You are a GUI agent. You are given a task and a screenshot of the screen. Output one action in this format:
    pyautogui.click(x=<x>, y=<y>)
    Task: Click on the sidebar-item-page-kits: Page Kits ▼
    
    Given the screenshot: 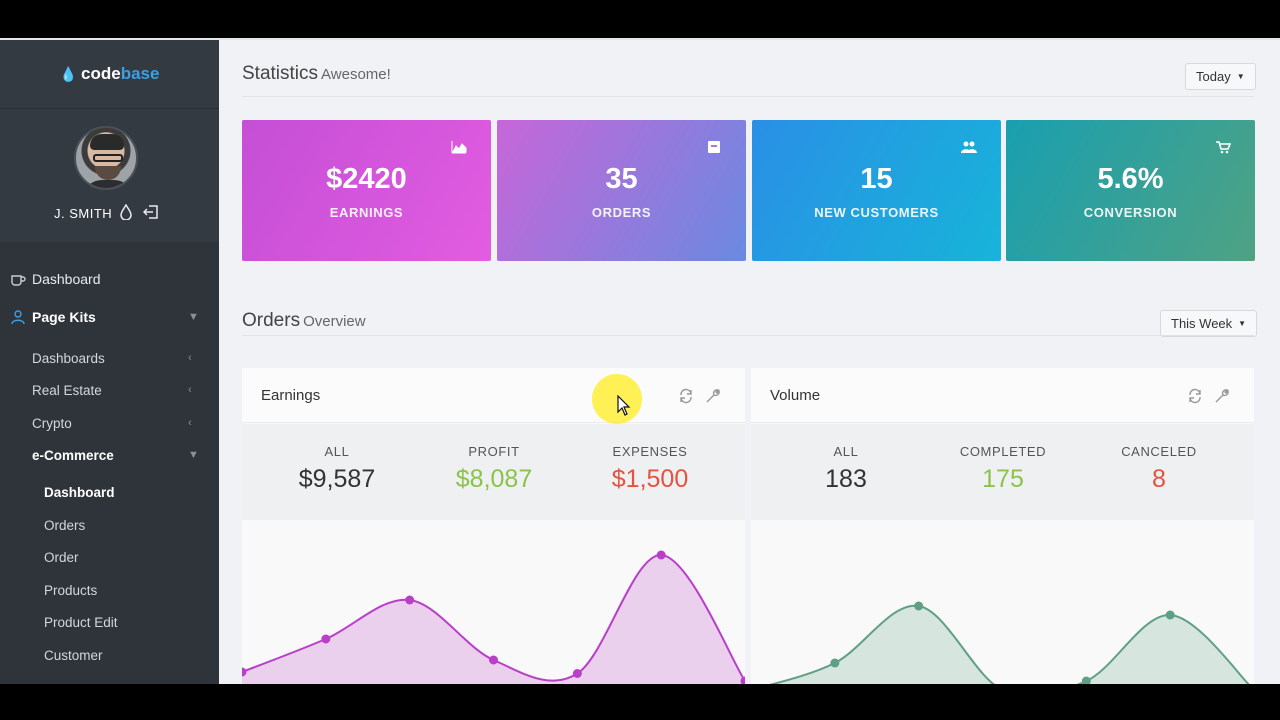 What is the action you would take?
    pyautogui.click(x=109, y=317)
    